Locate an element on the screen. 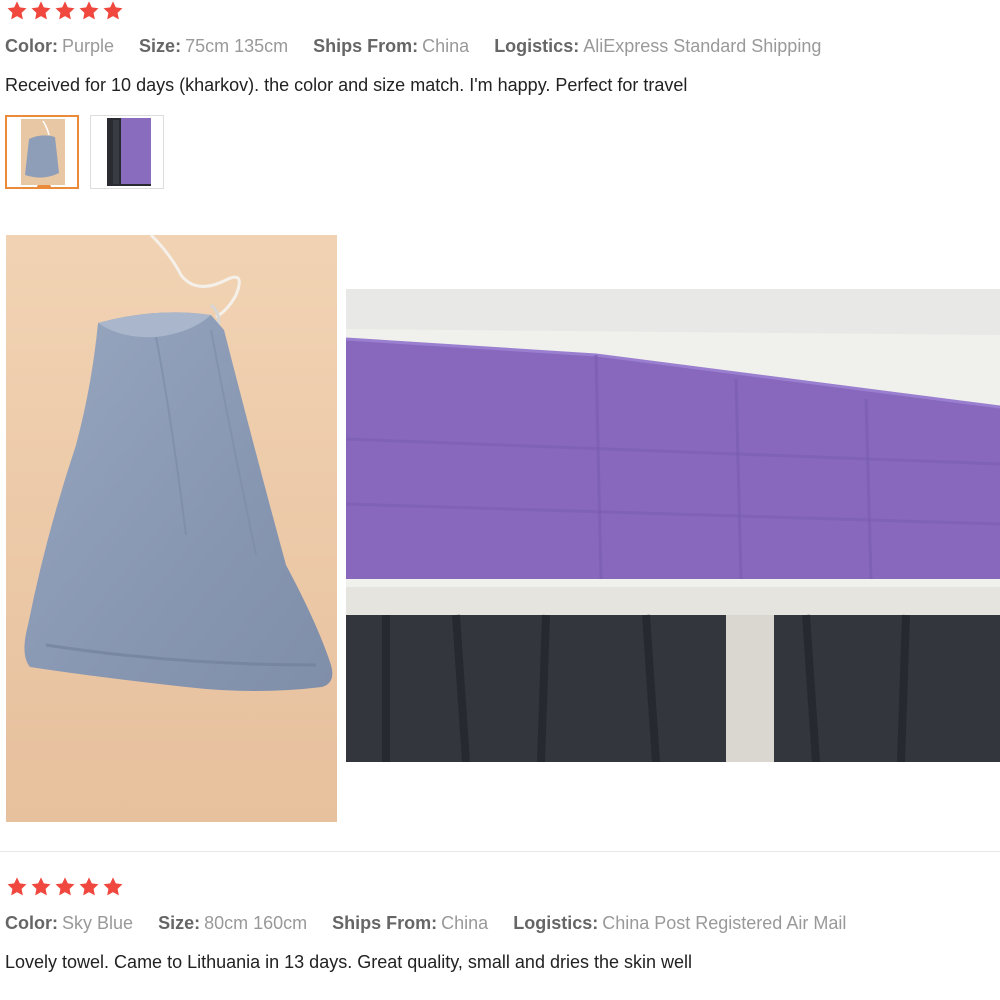 The width and height of the screenshot is (1000, 1000). thumbnail-bag is located at coordinates (42, 152).